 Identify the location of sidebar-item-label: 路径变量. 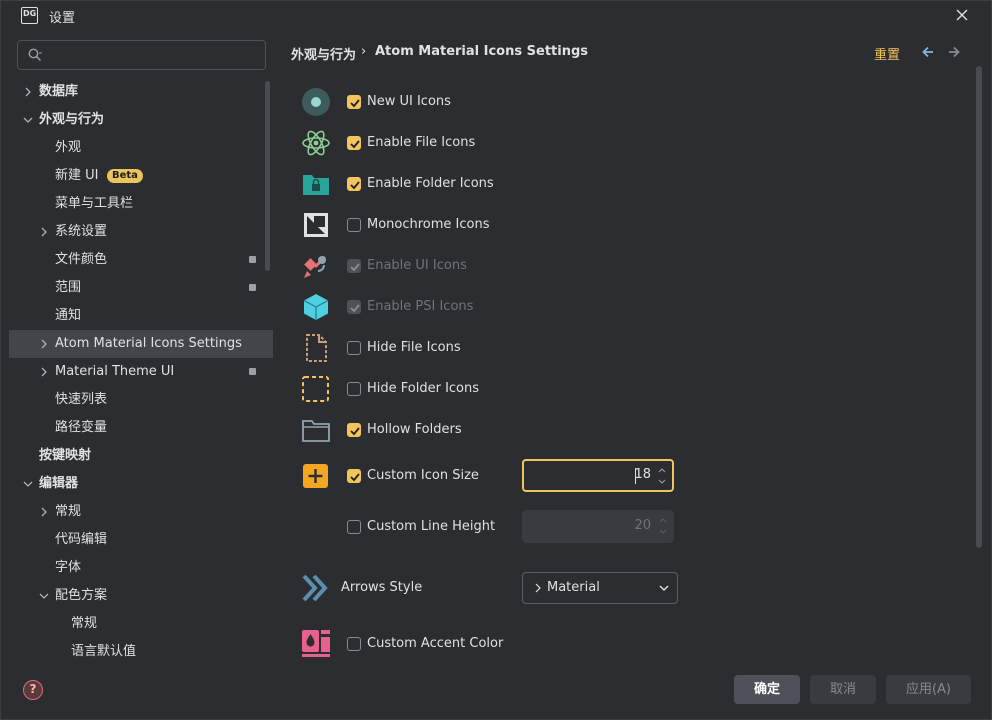
(81, 427).